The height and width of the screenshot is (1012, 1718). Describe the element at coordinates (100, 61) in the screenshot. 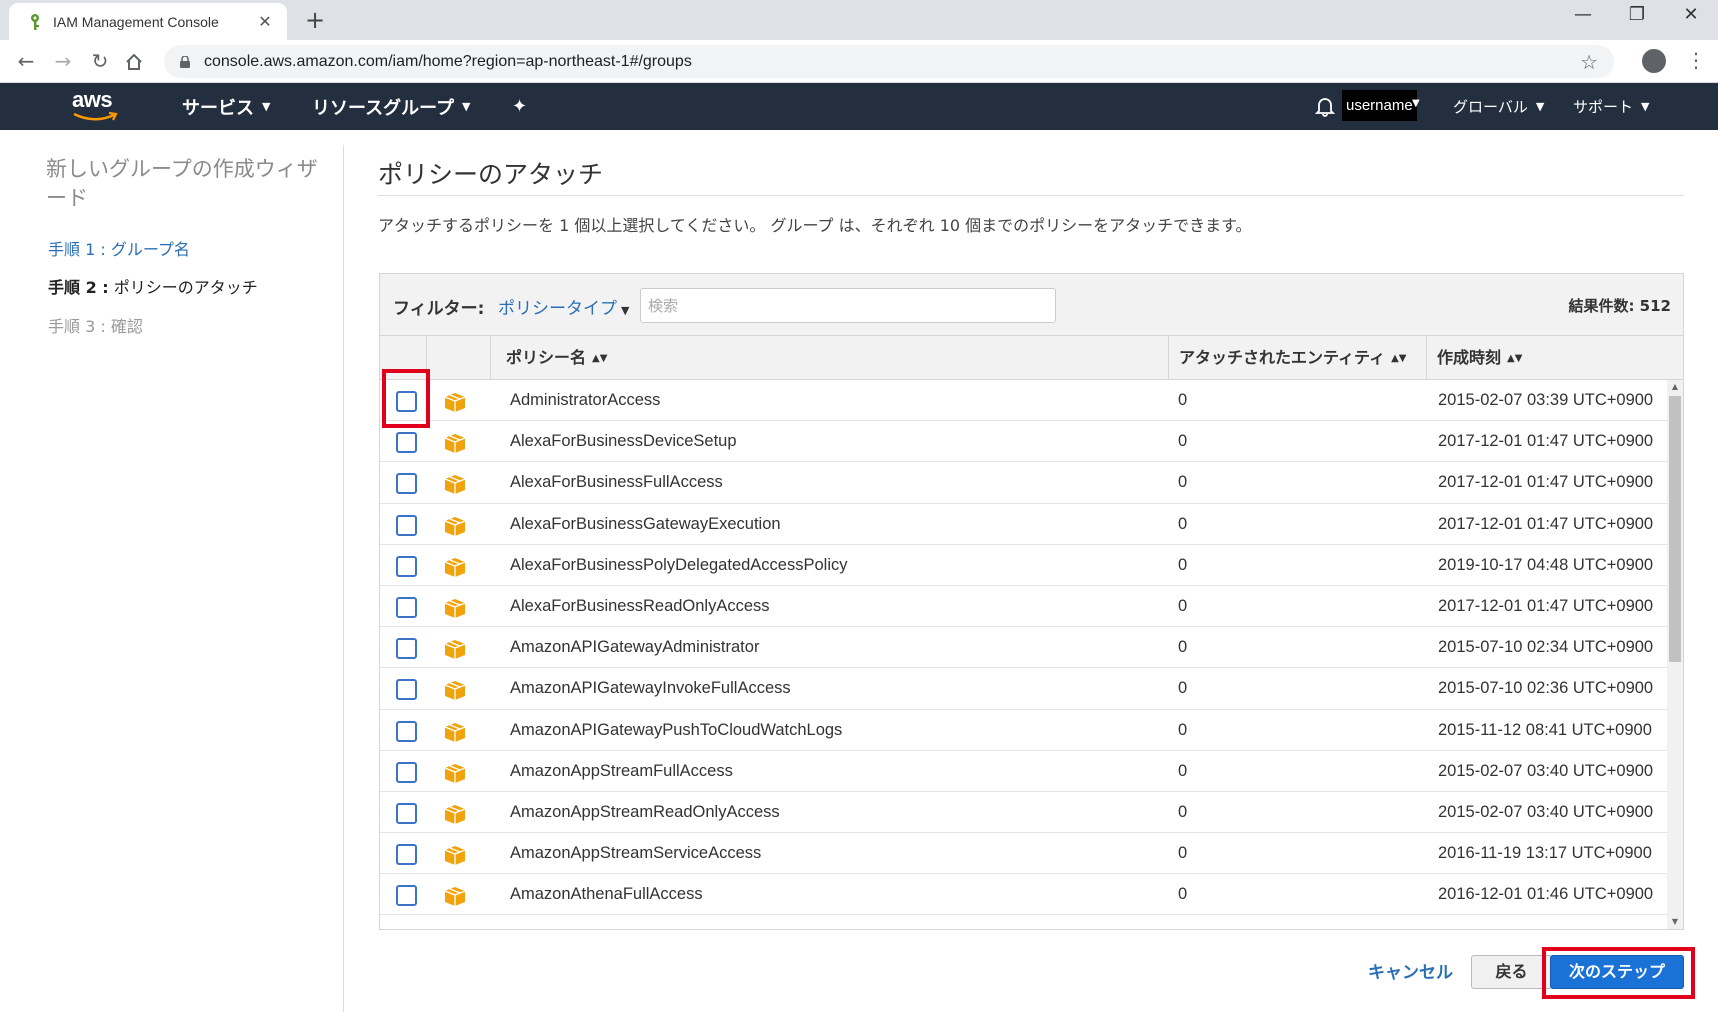

I see `reload-icon: ↻` at that location.